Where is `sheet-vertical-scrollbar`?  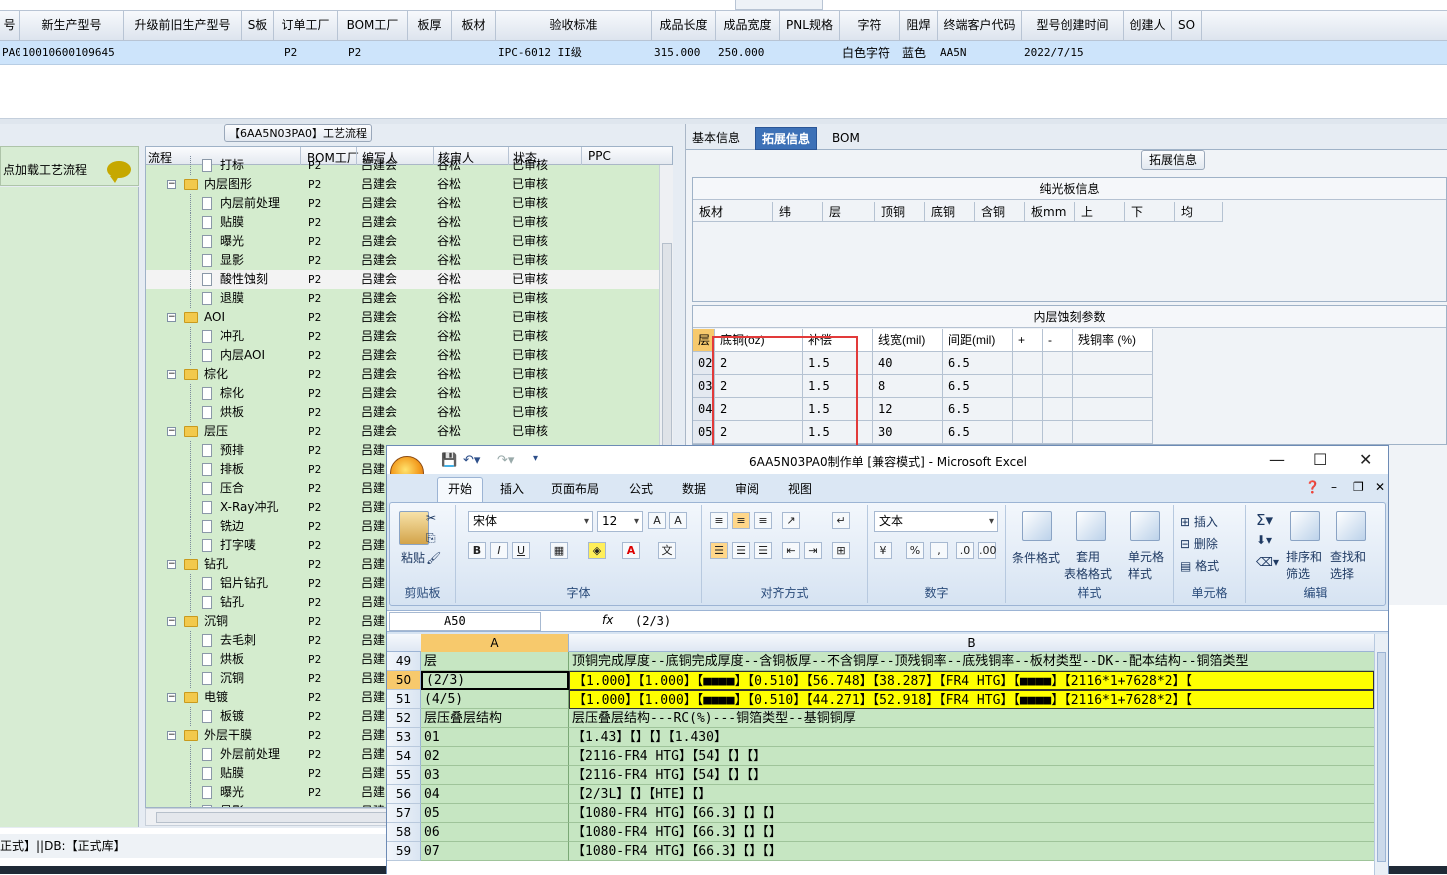
sheet-vertical-scrollbar is located at coordinates (1381, 754).